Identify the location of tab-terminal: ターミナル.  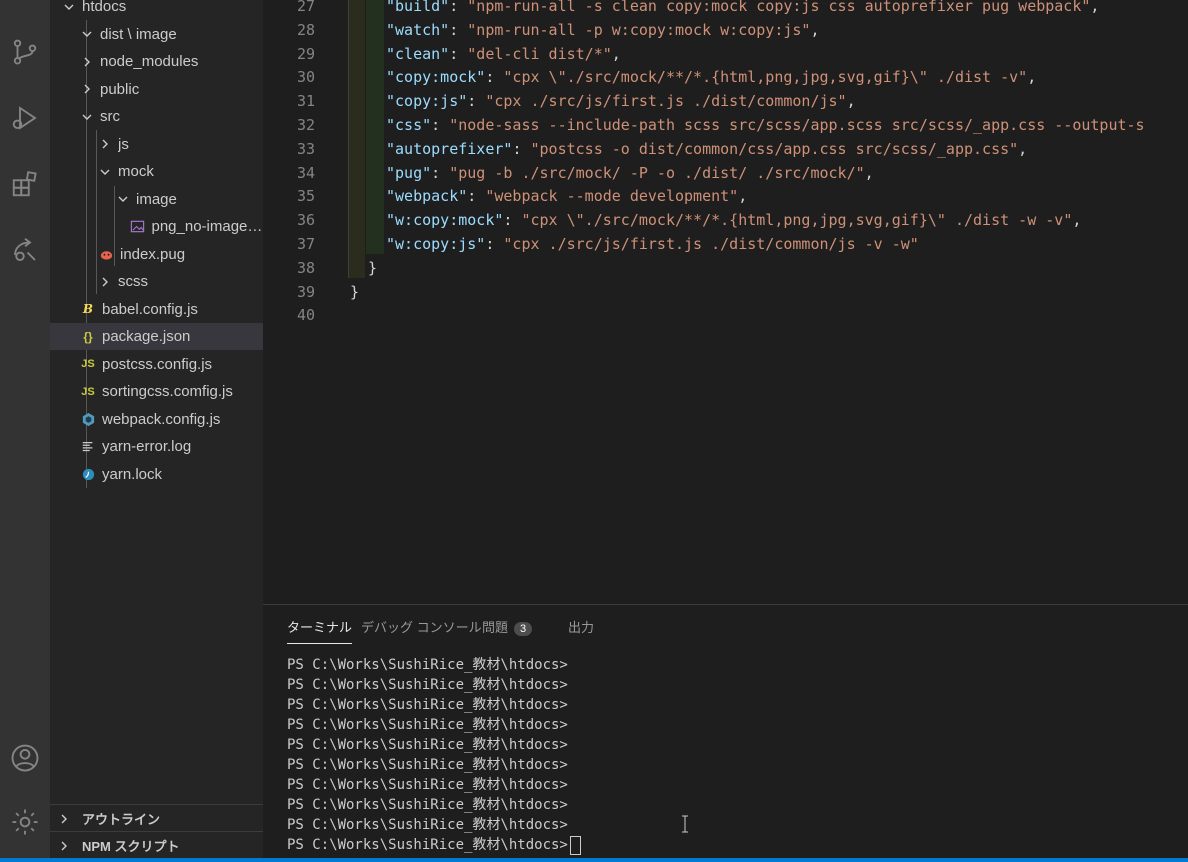
(320, 630).